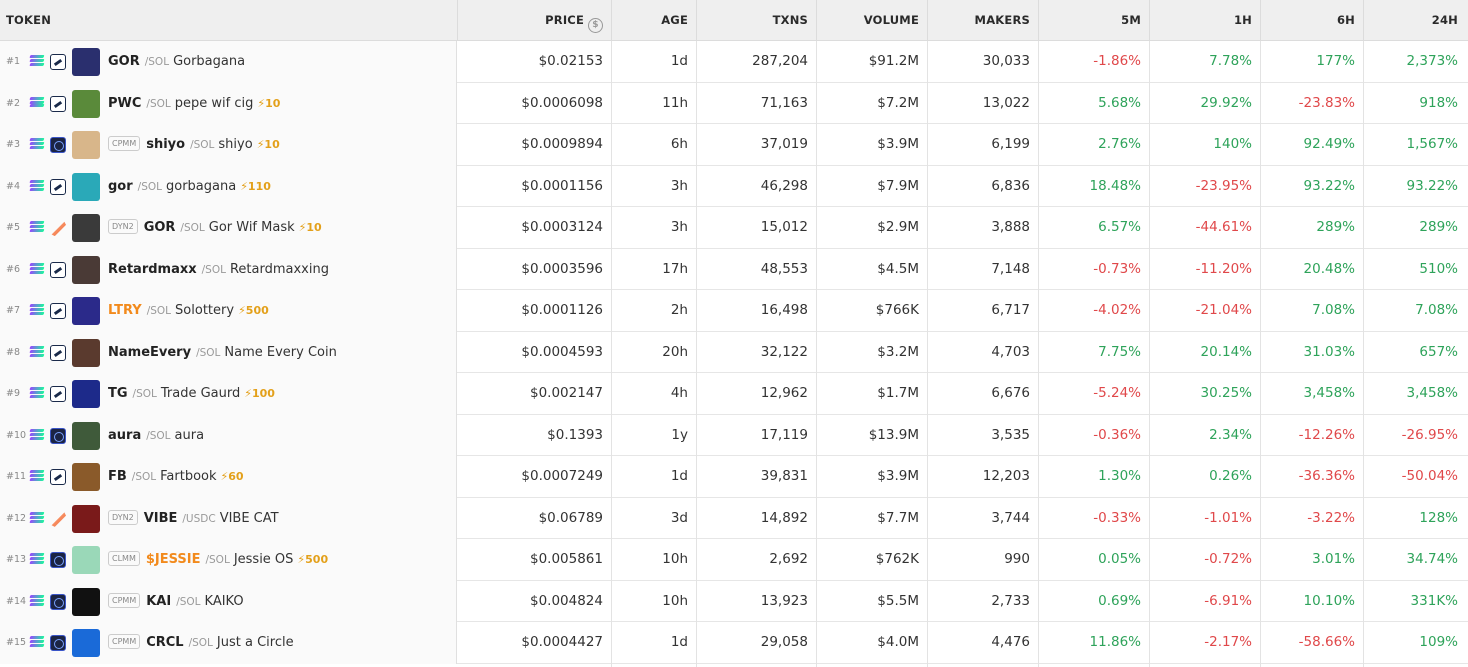 The height and width of the screenshot is (667, 1468). I want to click on cell-age: 1d, so click(679, 61).